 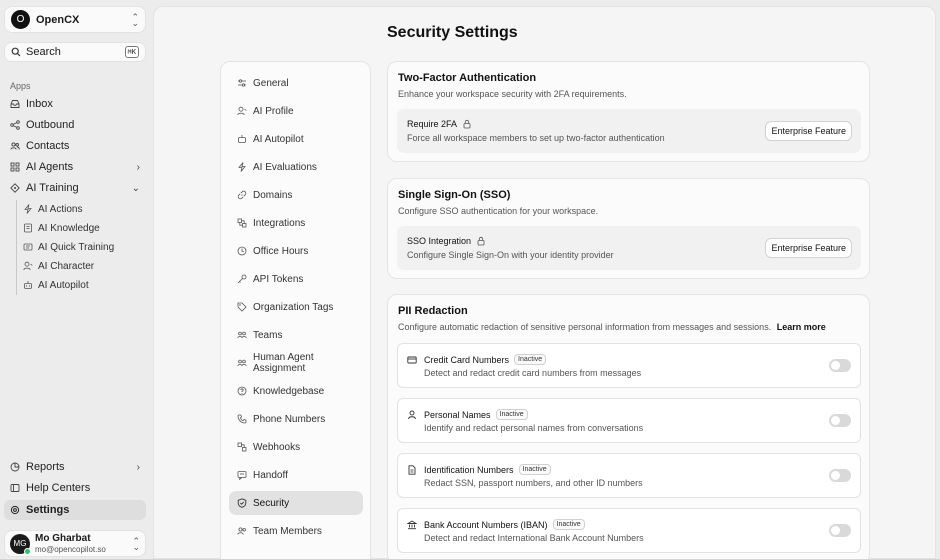 I want to click on chevron-updown-icon: ⌃ ⌄, so click(x=136, y=543).